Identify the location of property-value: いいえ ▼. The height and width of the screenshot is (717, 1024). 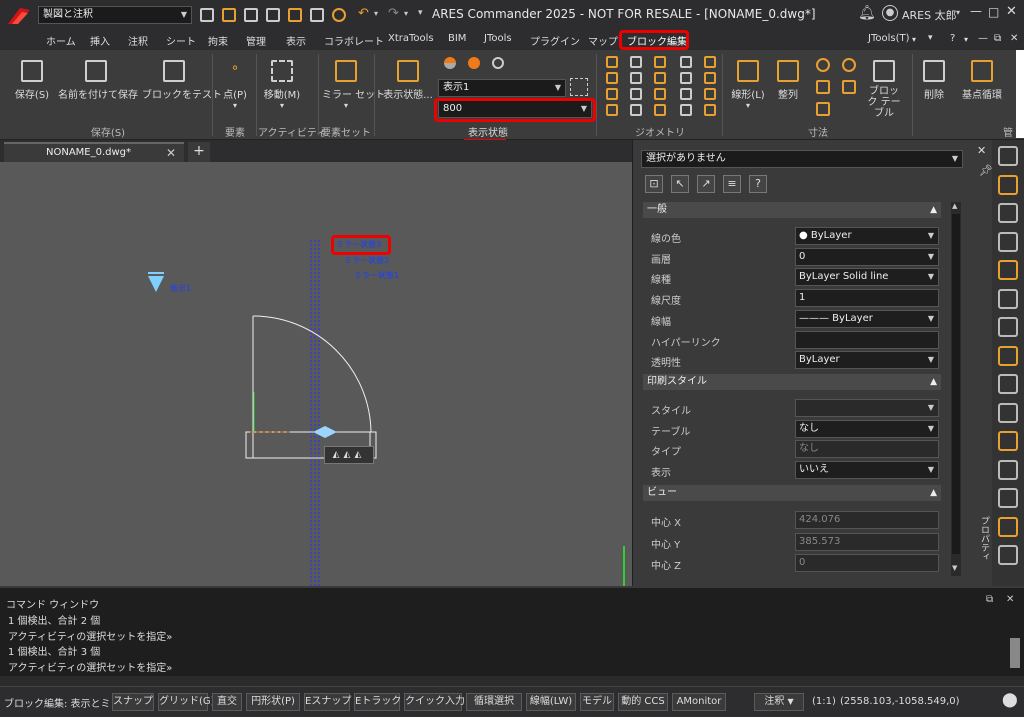
(867, 469).